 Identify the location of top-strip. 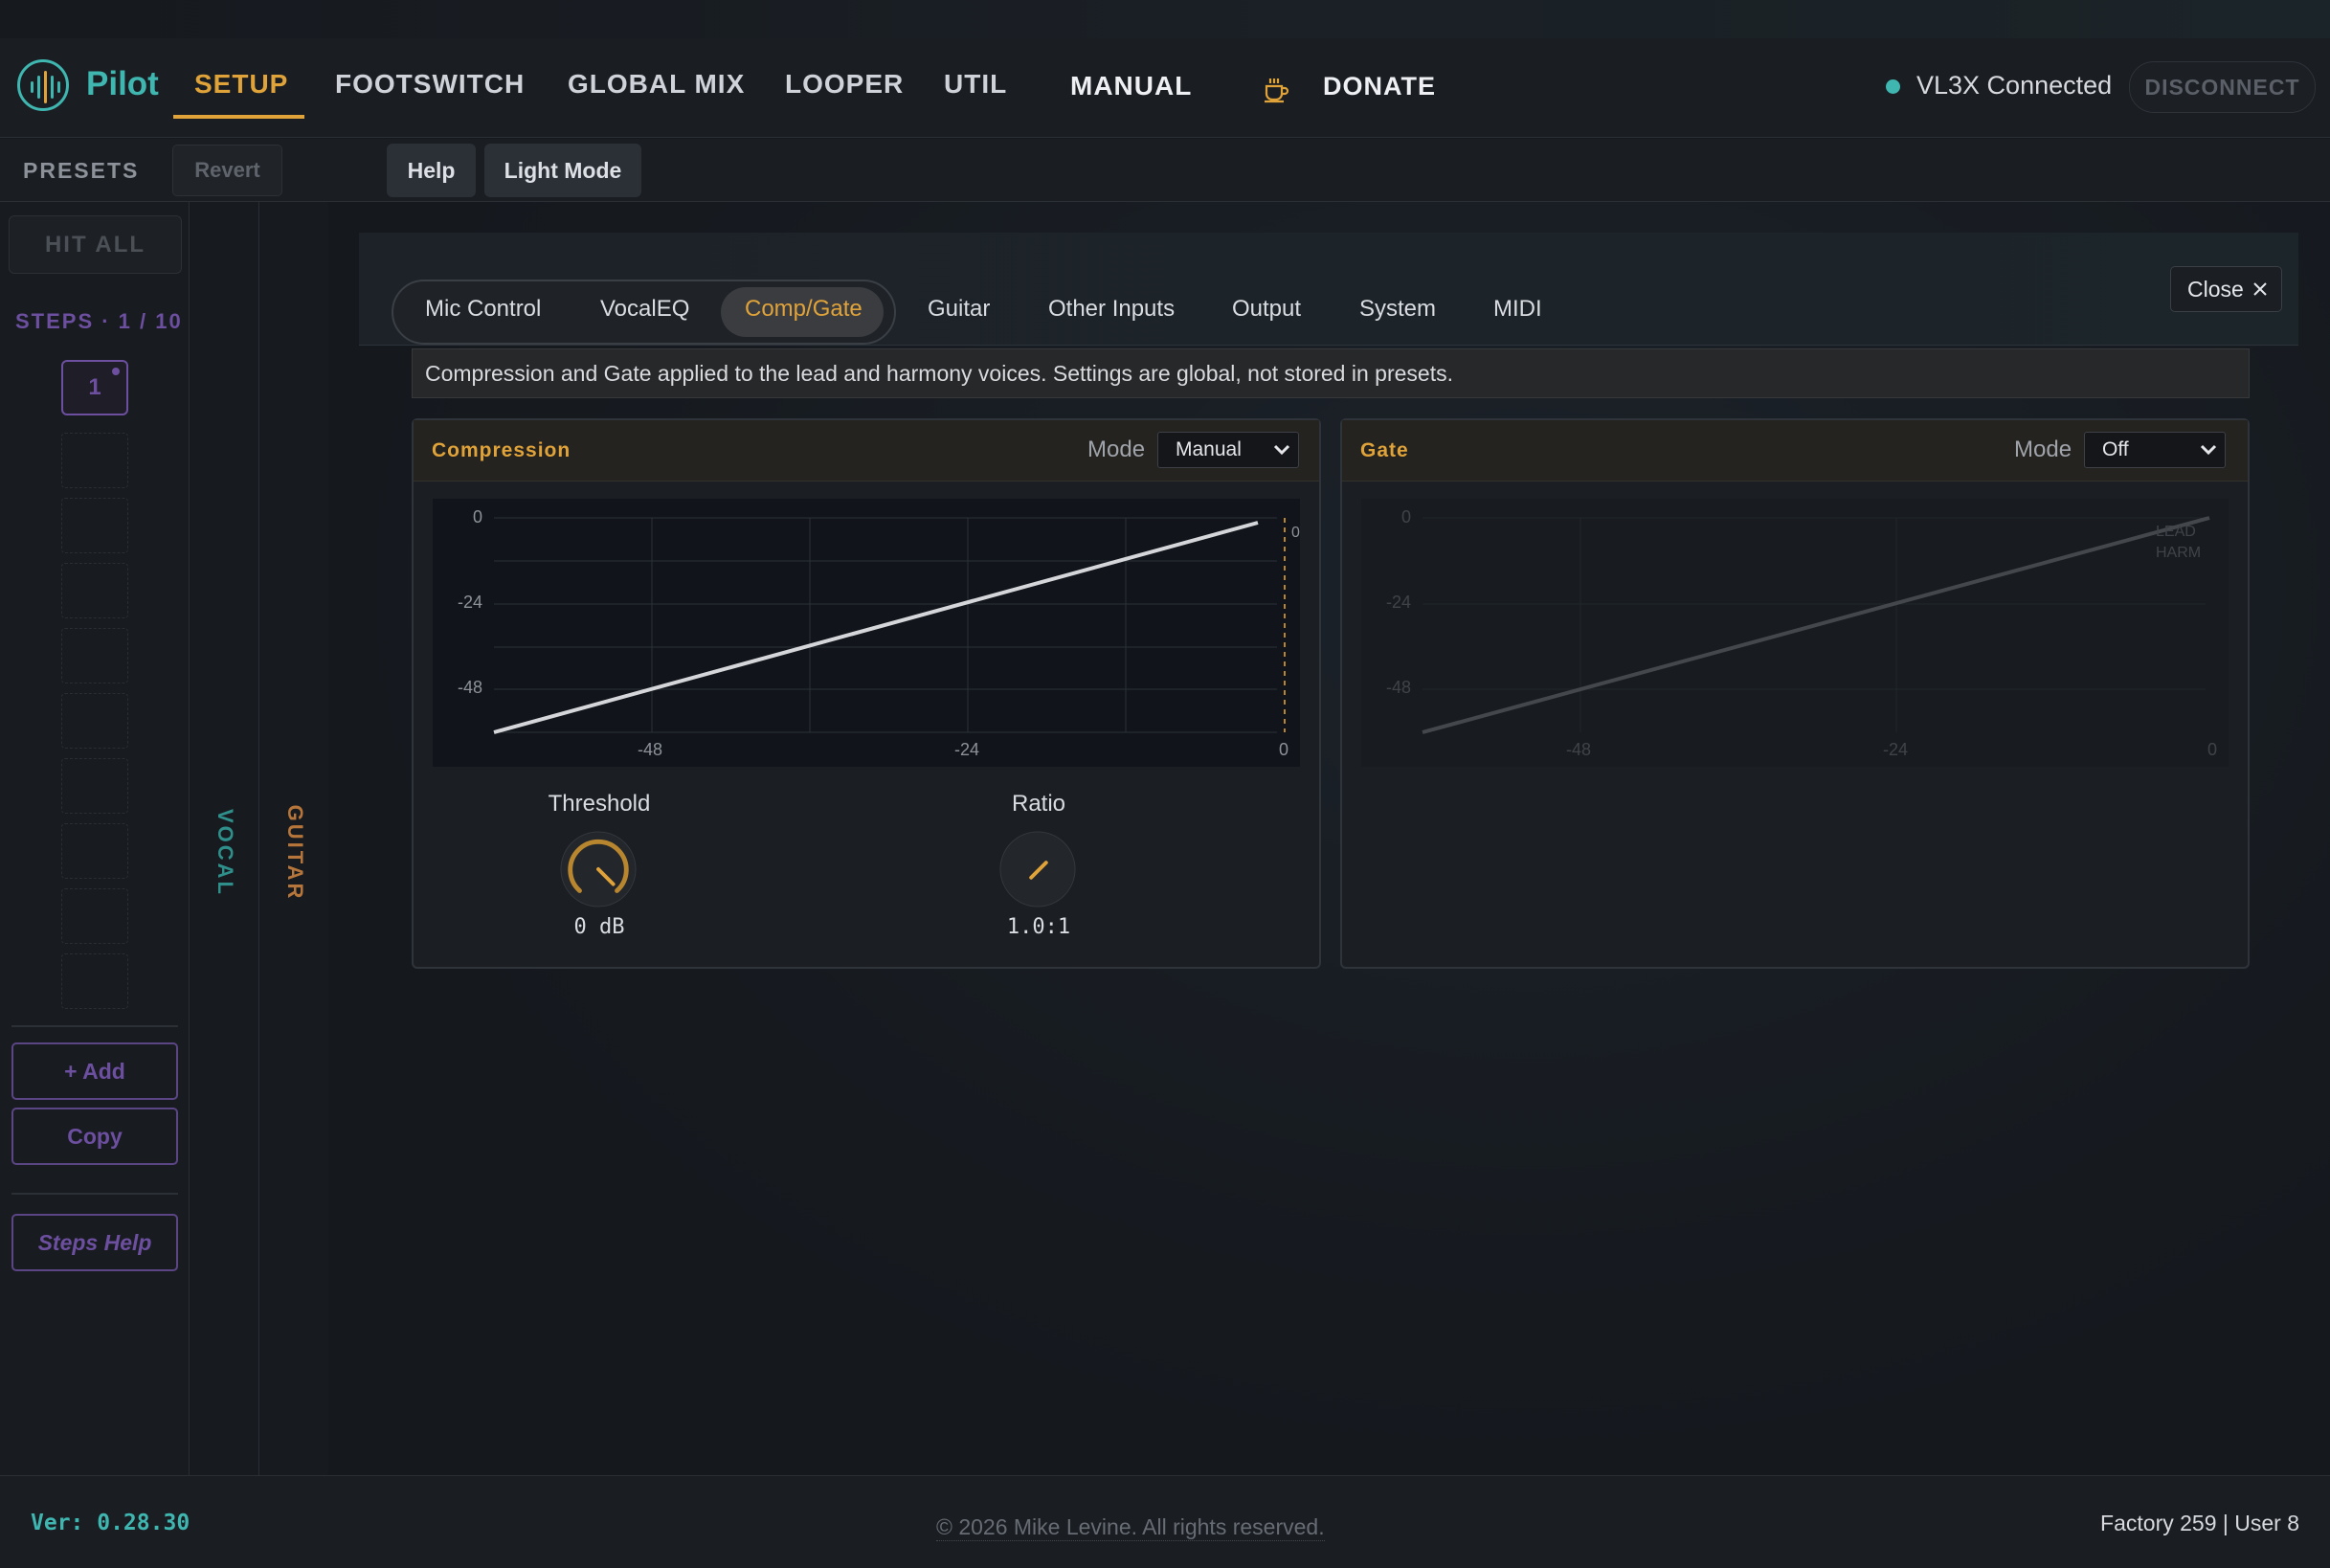
(1165, 19).